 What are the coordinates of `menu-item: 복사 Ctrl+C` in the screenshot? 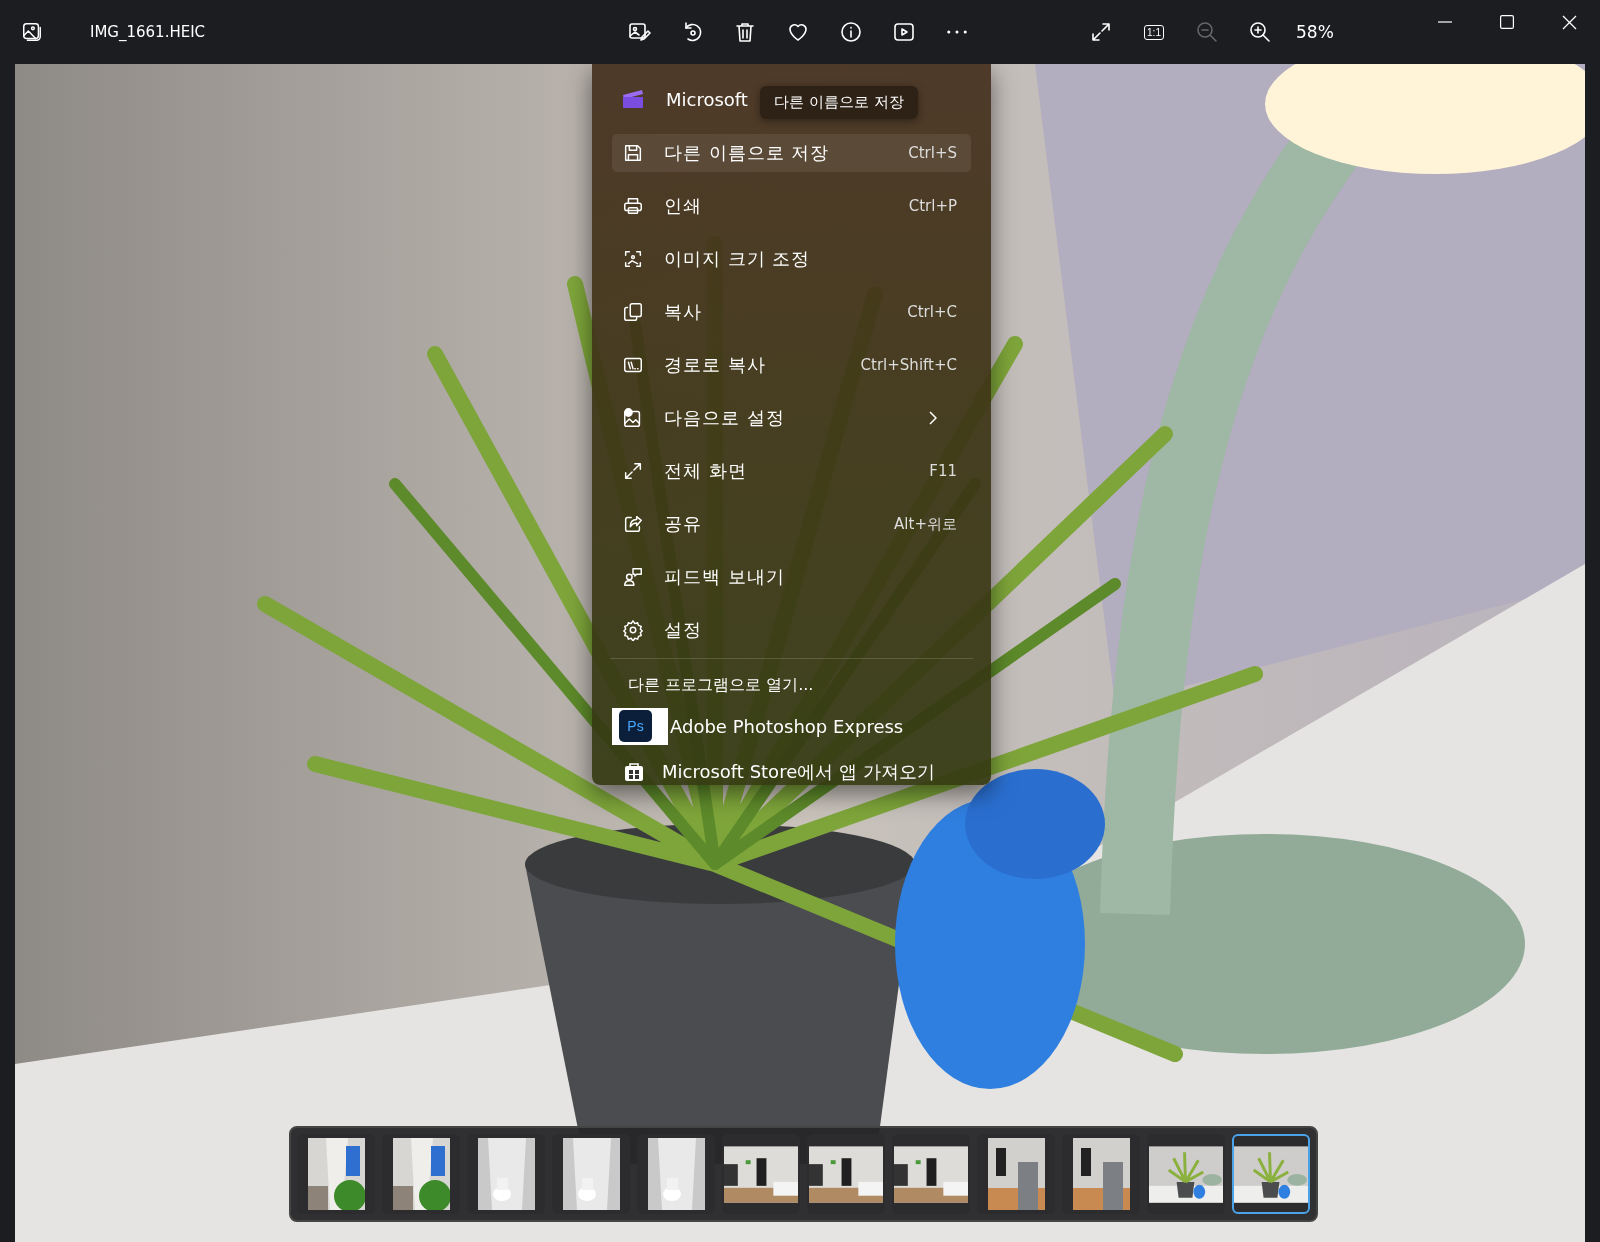 It's located at (791, 312).